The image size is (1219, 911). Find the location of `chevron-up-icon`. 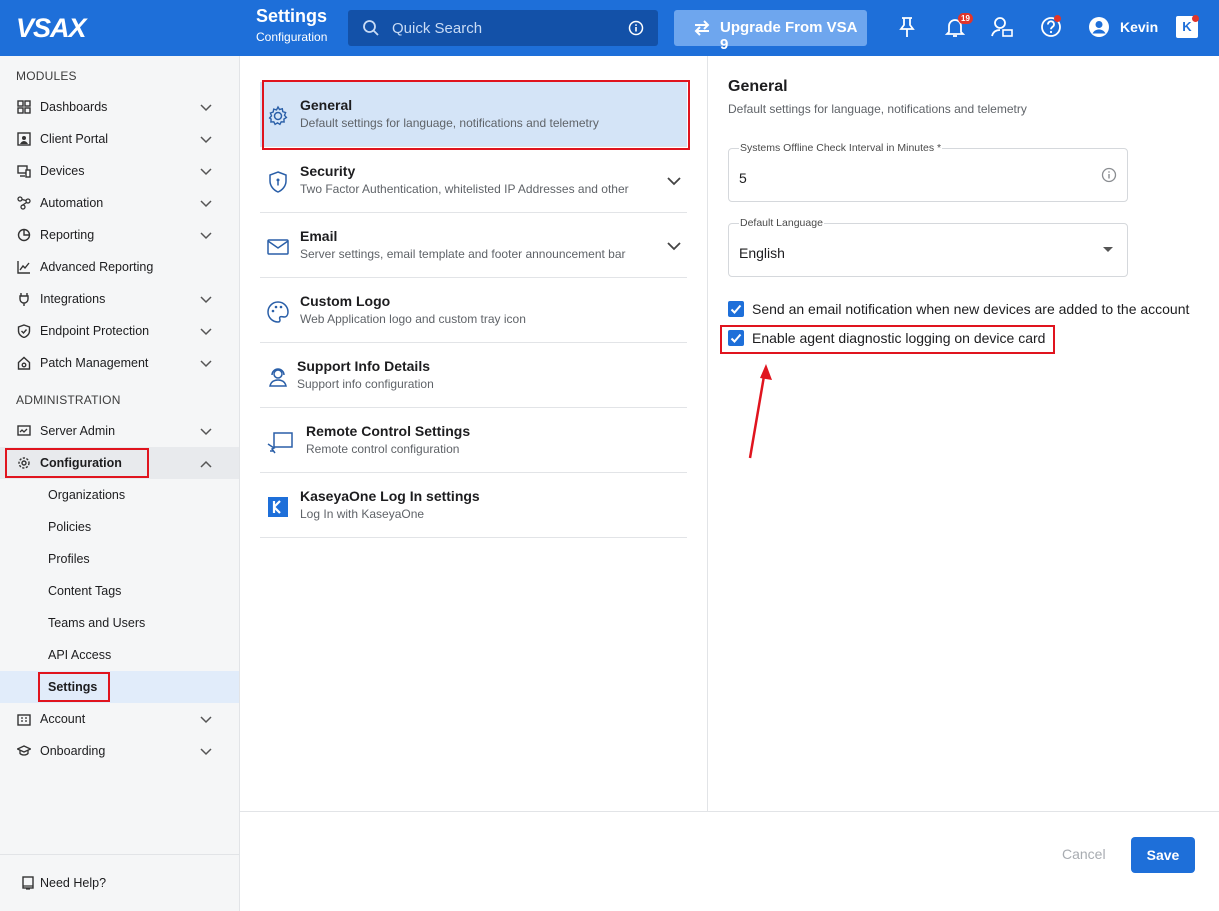

chevron-up-icon is located at coordinates (206, 464).